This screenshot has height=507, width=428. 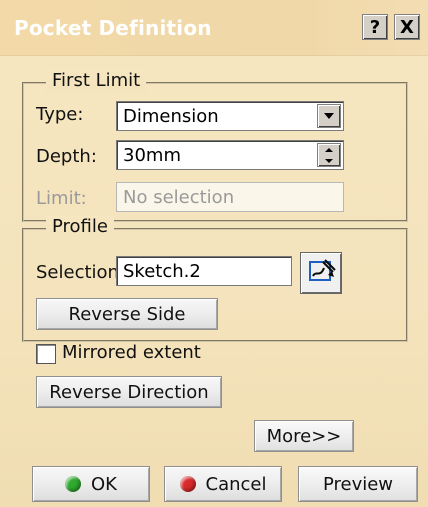 I want to click on title-bar: Pocket Definition ? X, so click(x=214, y=28).